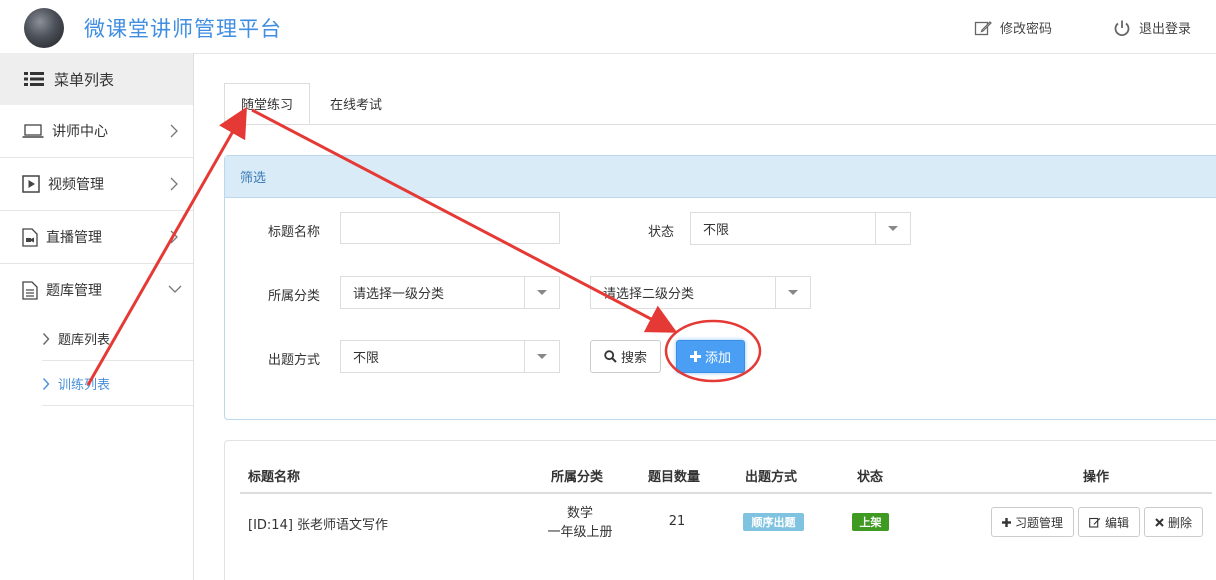 This screenshot has width=1216, height=580. I want to click on sidebar-item-label: 题库管理, so click(74, 291).